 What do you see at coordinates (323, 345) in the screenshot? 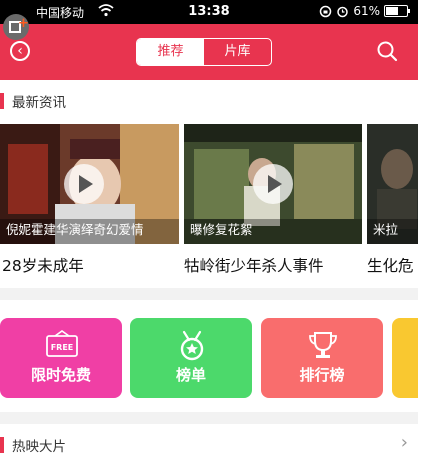
I see `trophy-icon` at bounding box center [323, 345].